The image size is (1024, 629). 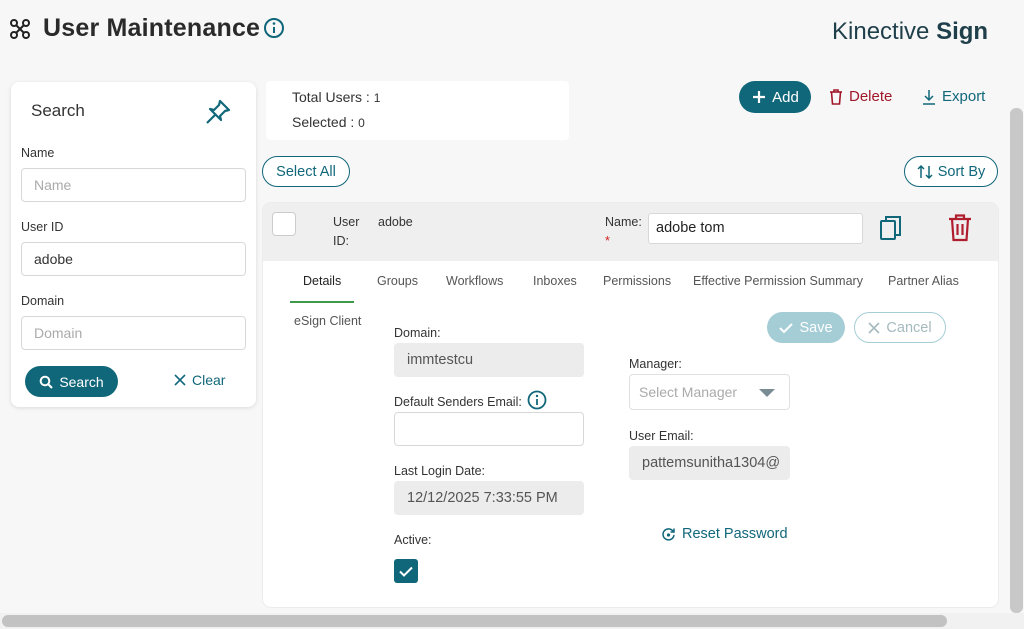 I want to click on horizontal-scrollbar, so click(x=474, y=621).